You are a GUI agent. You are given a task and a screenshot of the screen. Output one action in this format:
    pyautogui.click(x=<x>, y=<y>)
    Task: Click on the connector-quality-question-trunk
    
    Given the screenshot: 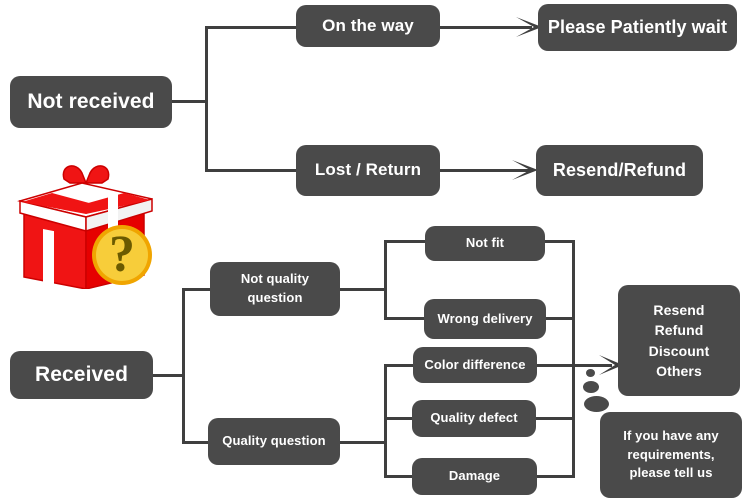 What is the action you would take?
    pyautogui.click(x=385, y=420)
    